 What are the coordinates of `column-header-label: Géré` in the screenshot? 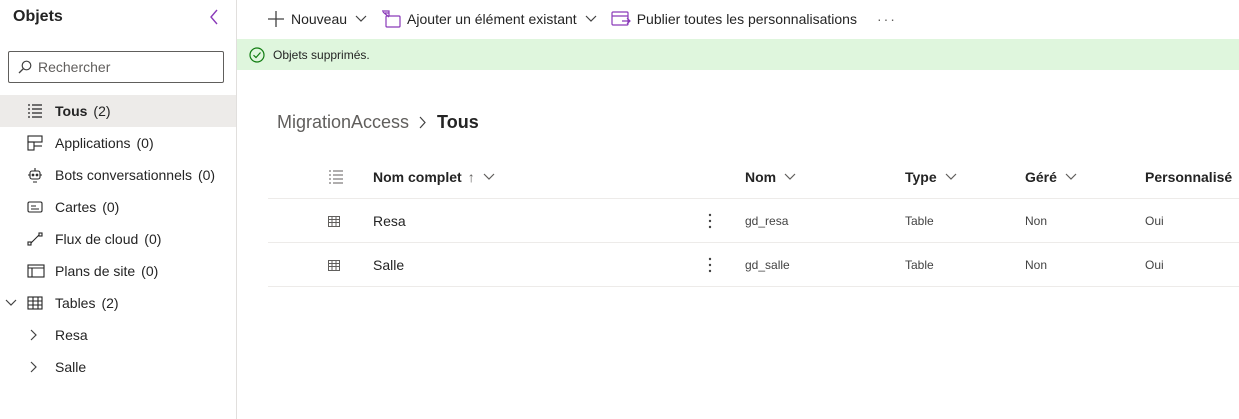 It's located at (1041, 177).